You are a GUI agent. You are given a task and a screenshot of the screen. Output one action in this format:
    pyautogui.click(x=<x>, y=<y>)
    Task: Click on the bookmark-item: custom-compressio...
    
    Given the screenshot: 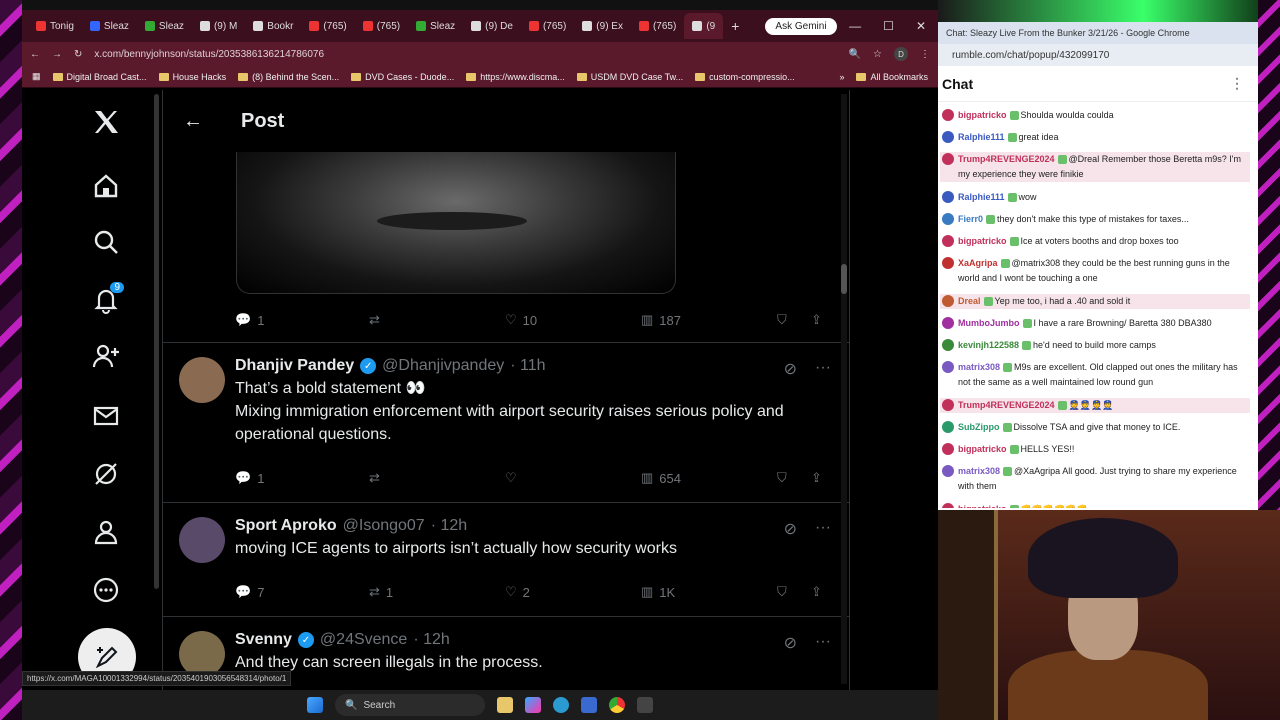 What is the action you would take?
    pyautogui.click(x=745, y=77)
    